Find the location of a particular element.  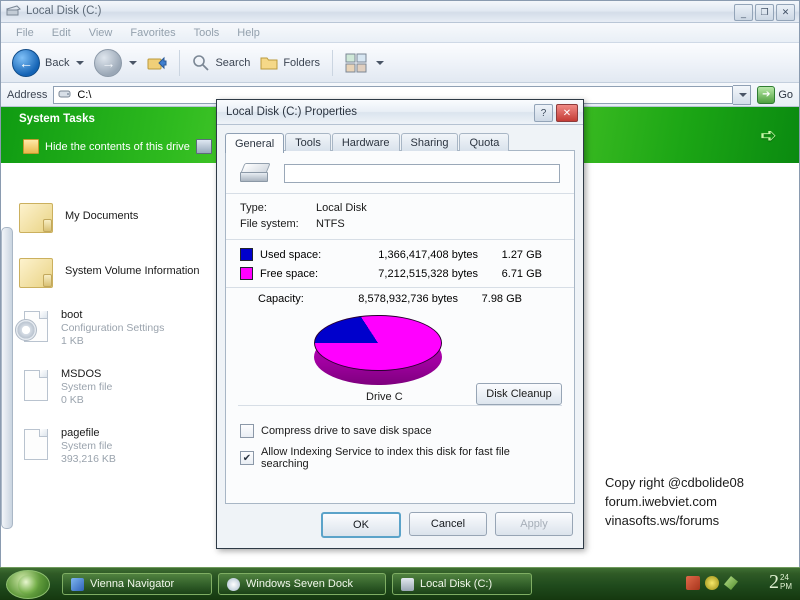

cancel-button: Cancel is located at coordinates (448, 524).